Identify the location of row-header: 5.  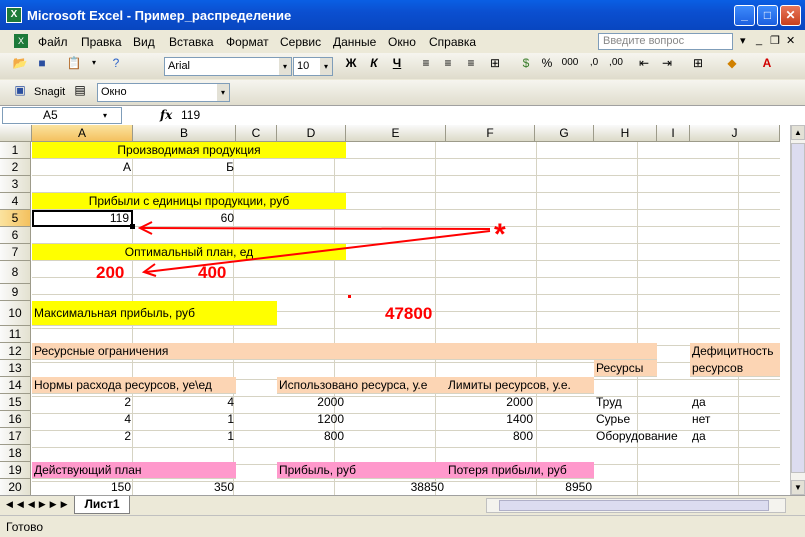
(15, 218).